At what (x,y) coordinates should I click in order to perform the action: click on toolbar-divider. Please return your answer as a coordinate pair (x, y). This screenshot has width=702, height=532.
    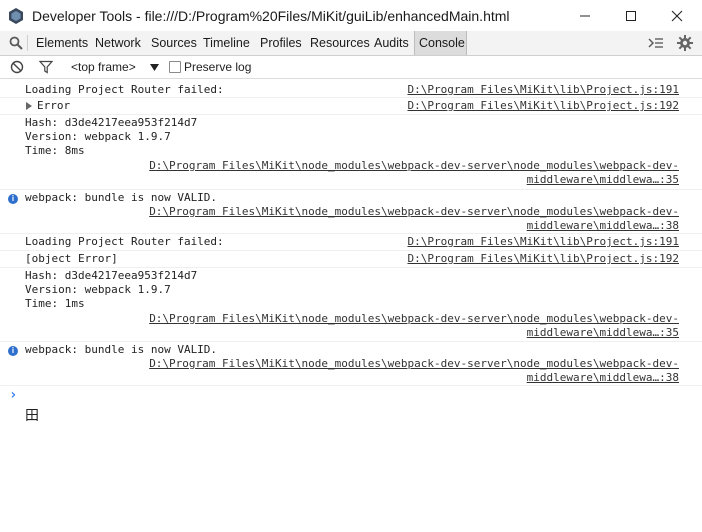
    Looking at the image, I should click on (27, 43).